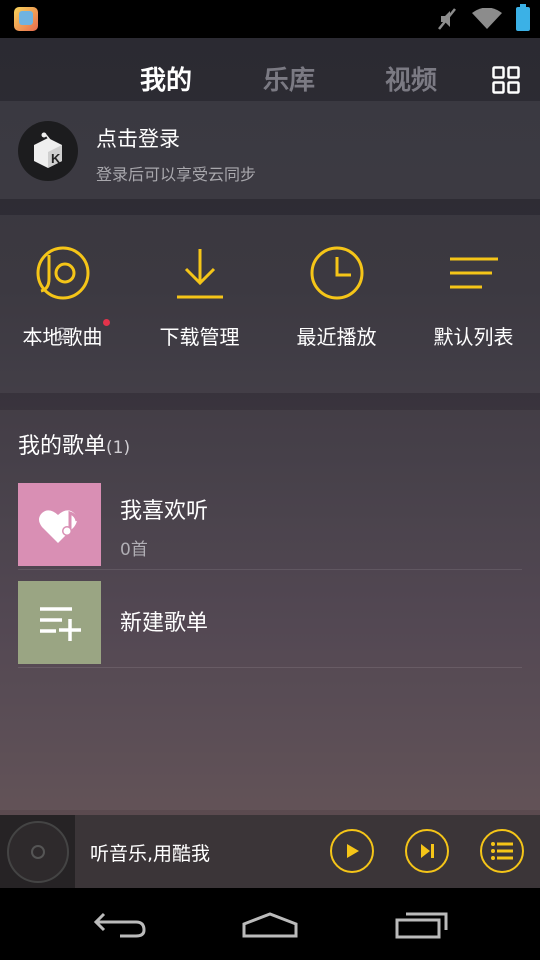  Describe the element at coordinates (164, 623) in the screenshot. I see `new-playlist-label: 新建歌单` at that location.